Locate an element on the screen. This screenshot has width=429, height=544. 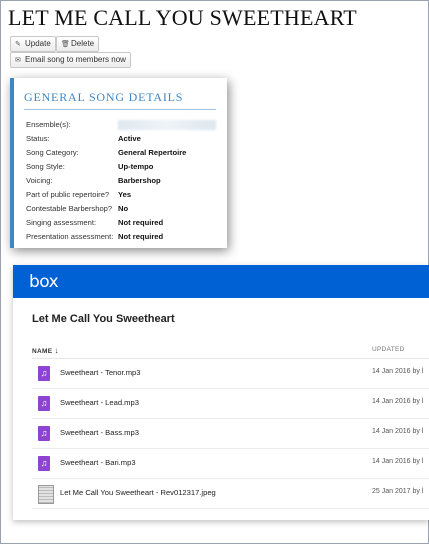
detail-row-ensembles: Ensemble(s): is located at coordinates (121, 125).